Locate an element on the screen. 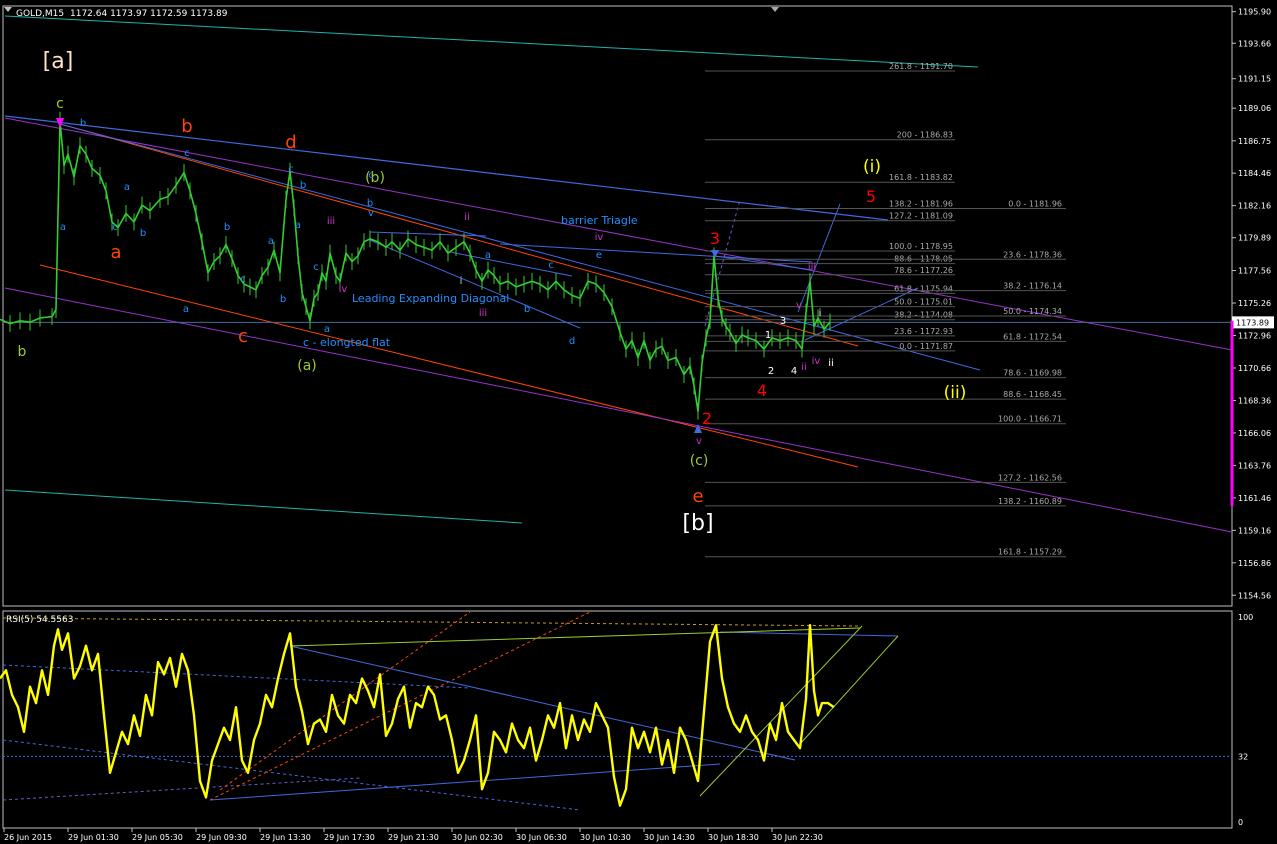 Image resolution: width=1277 pixels, height=844 pixels. price-tick-label: 1168.36 is located at coordinates (1254, 400).